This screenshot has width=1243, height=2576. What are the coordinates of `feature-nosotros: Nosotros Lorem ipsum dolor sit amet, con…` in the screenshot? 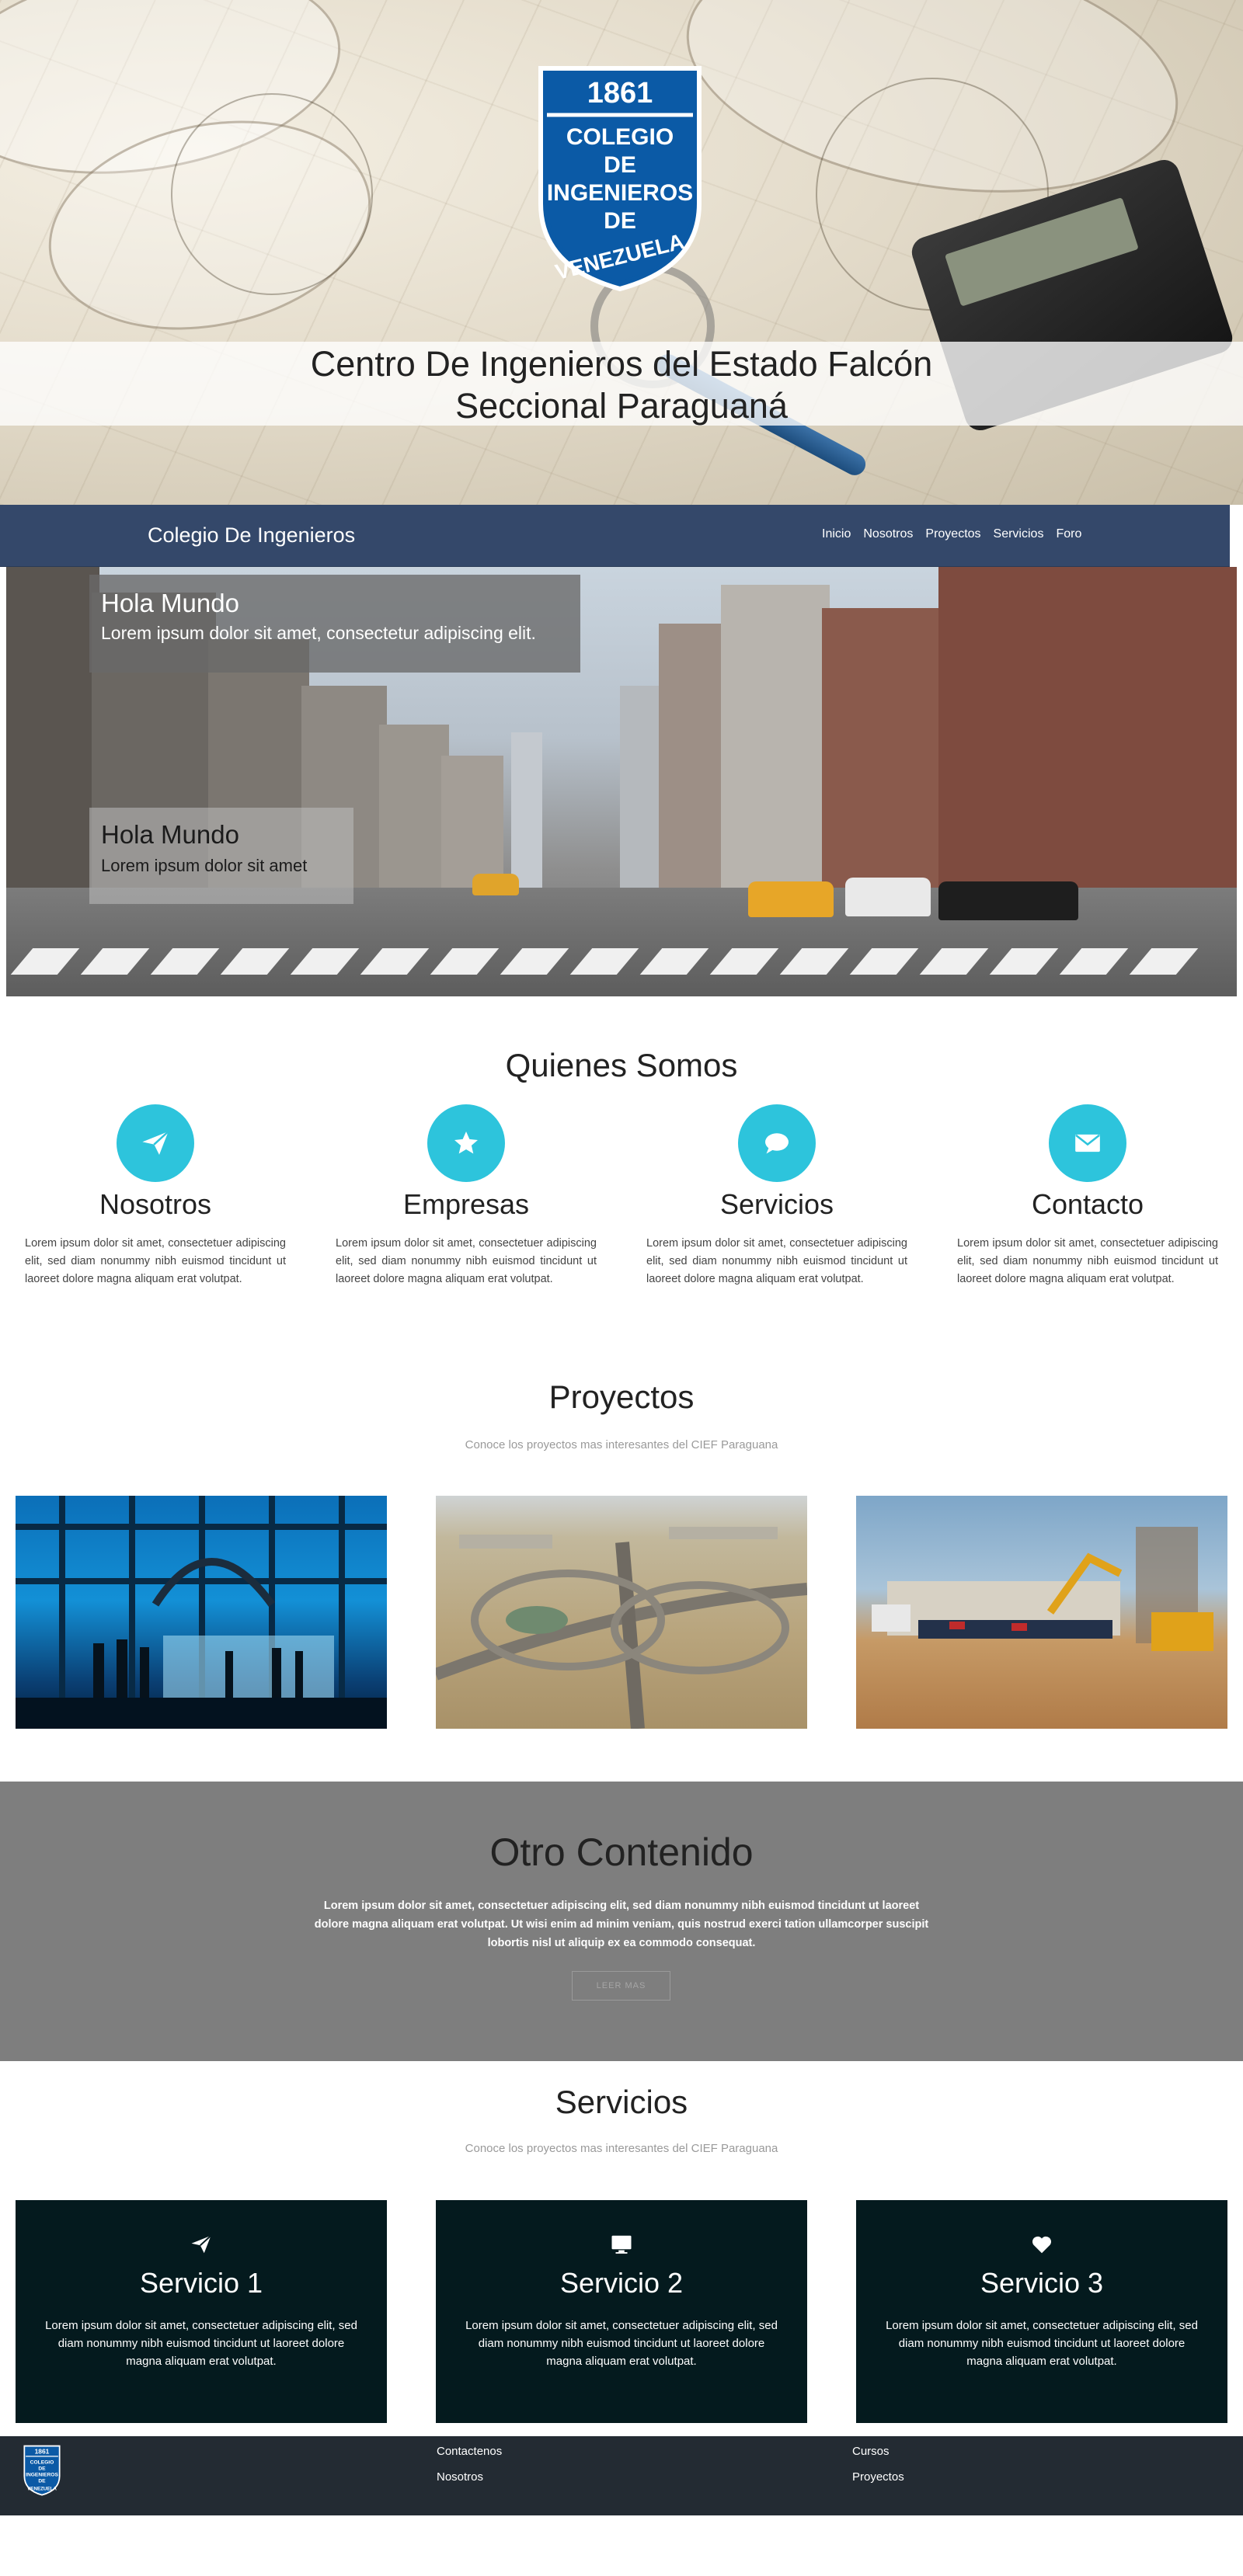 It's located at (155, 1196).